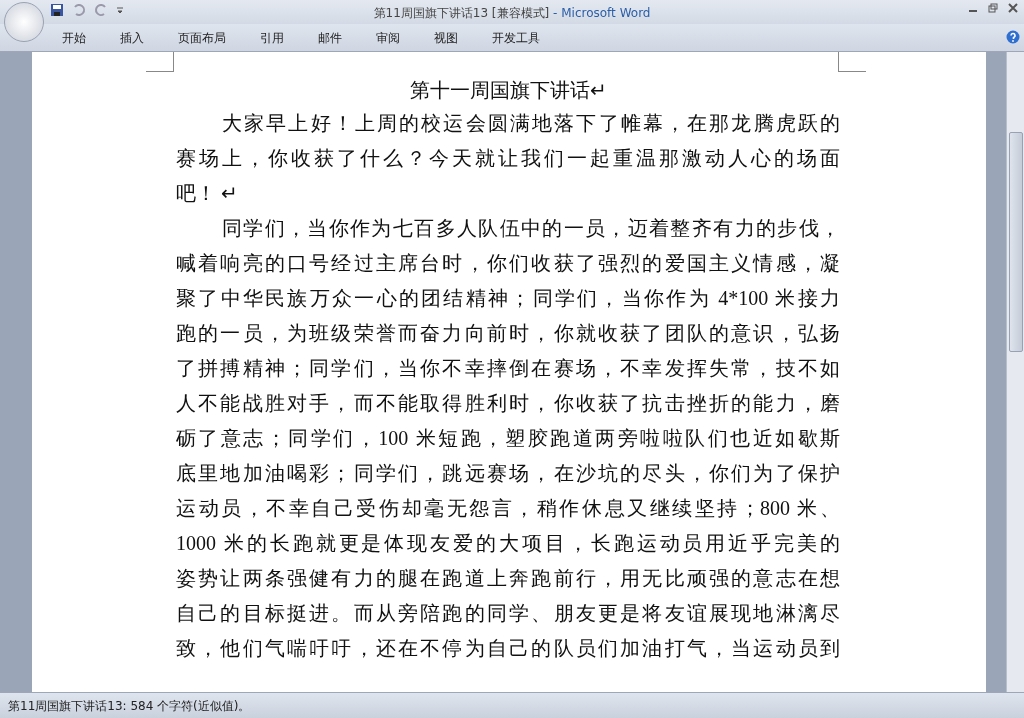 This screenshot has height=718, width=1024. I want to click on vertical-scrollbar, so click(1015, 372).